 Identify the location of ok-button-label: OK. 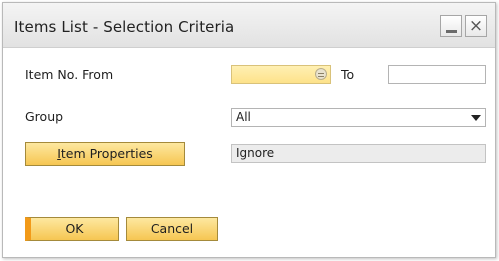
(74, 228).